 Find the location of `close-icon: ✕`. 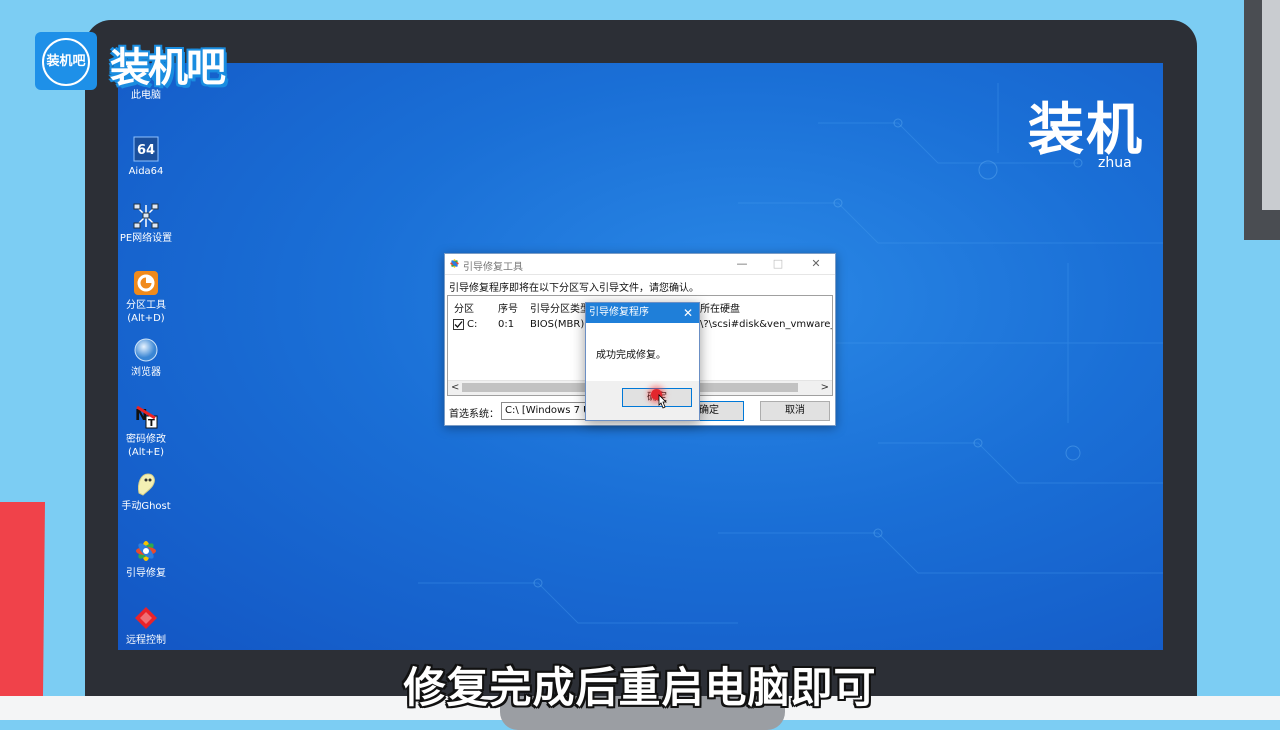

close-icon: ✕ is located at coordinates (816, 264).